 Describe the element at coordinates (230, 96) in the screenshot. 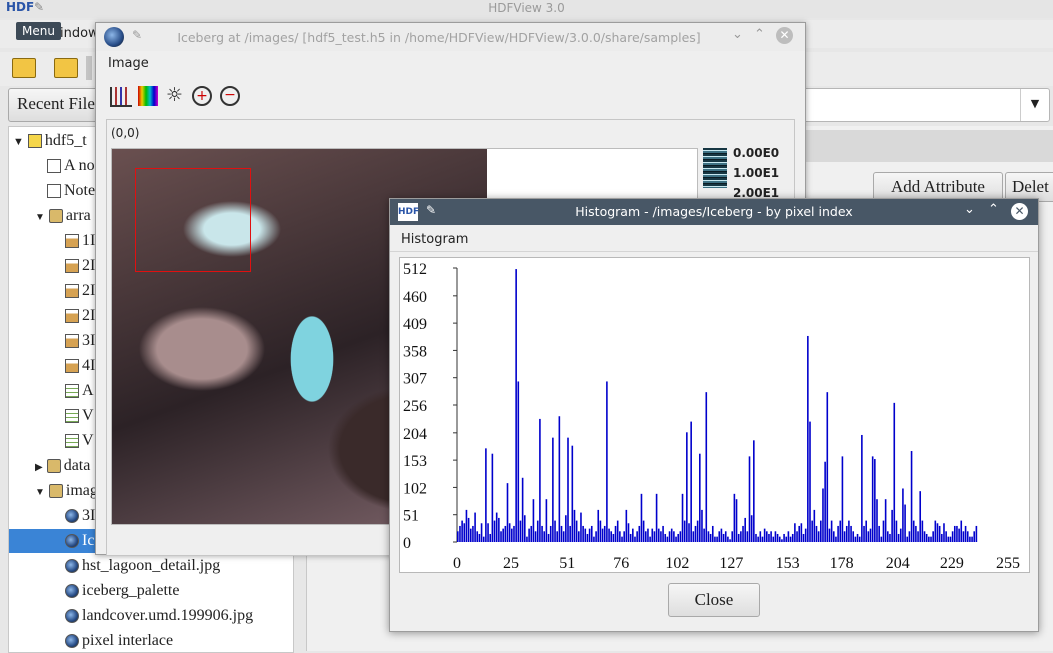

I see `zoom-out-icon: −` at that location.